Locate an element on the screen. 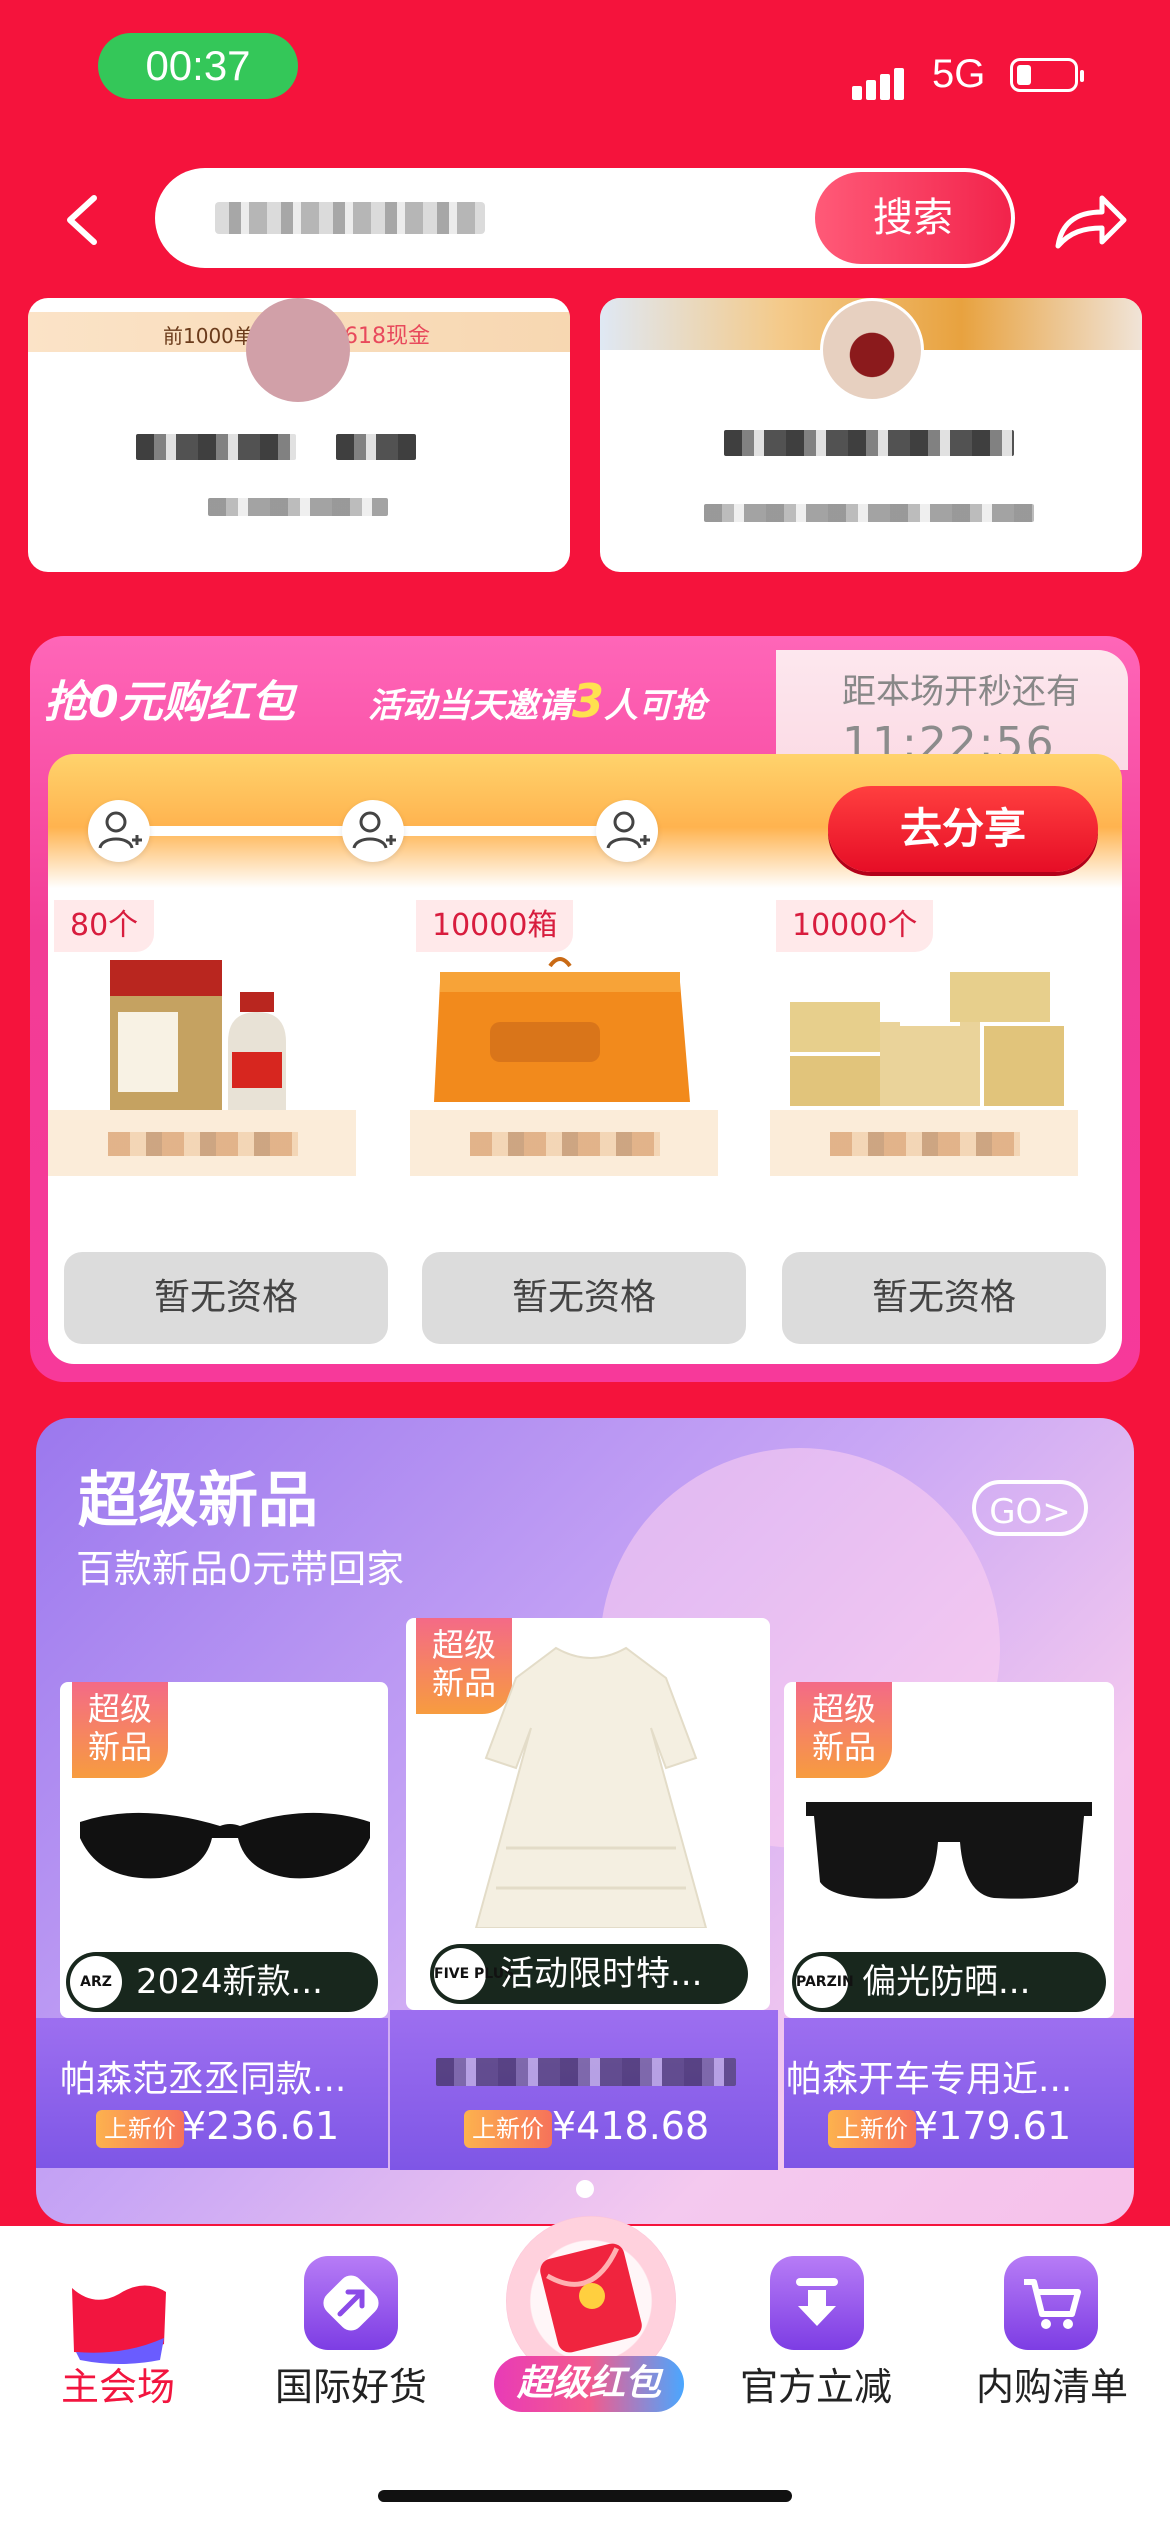  main-venue-icon is located at coordinates (119, 2318).